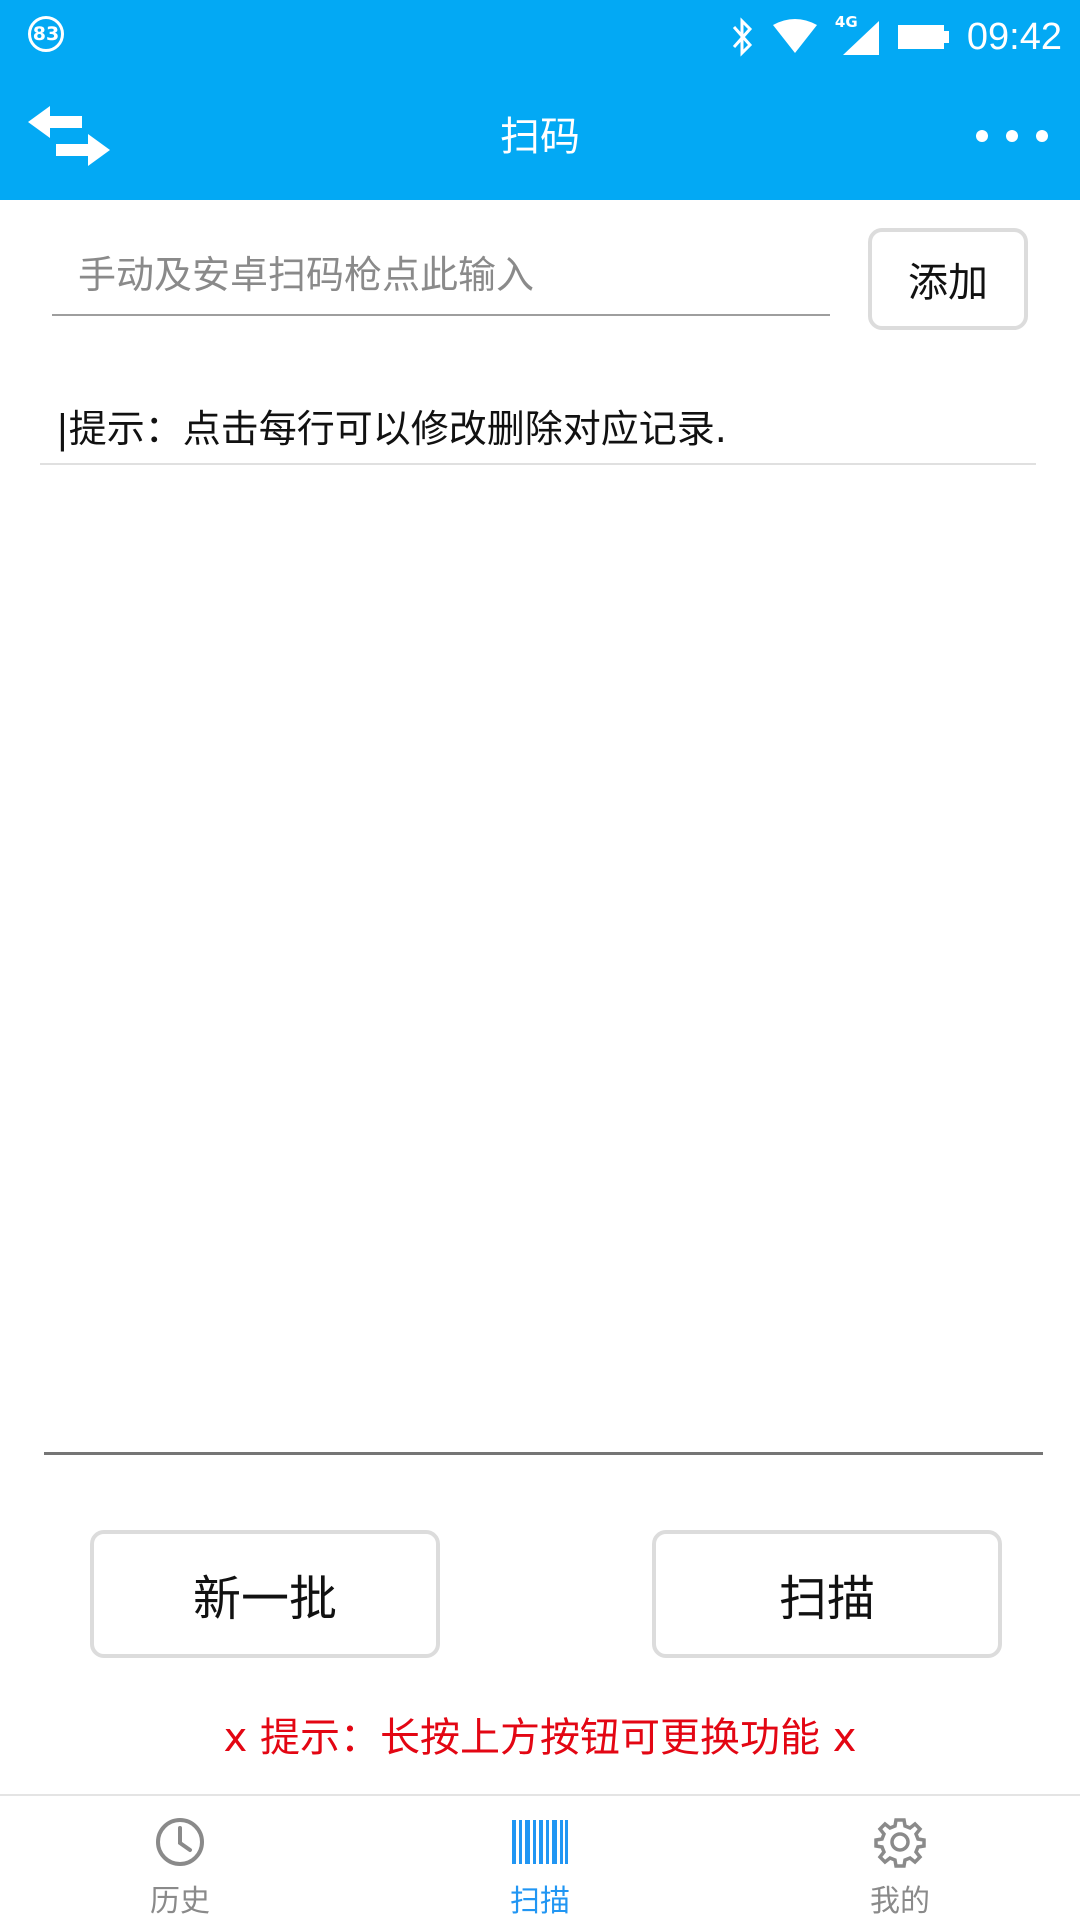  I want to click on tab-scan: 扫描, so click(540, 1858).